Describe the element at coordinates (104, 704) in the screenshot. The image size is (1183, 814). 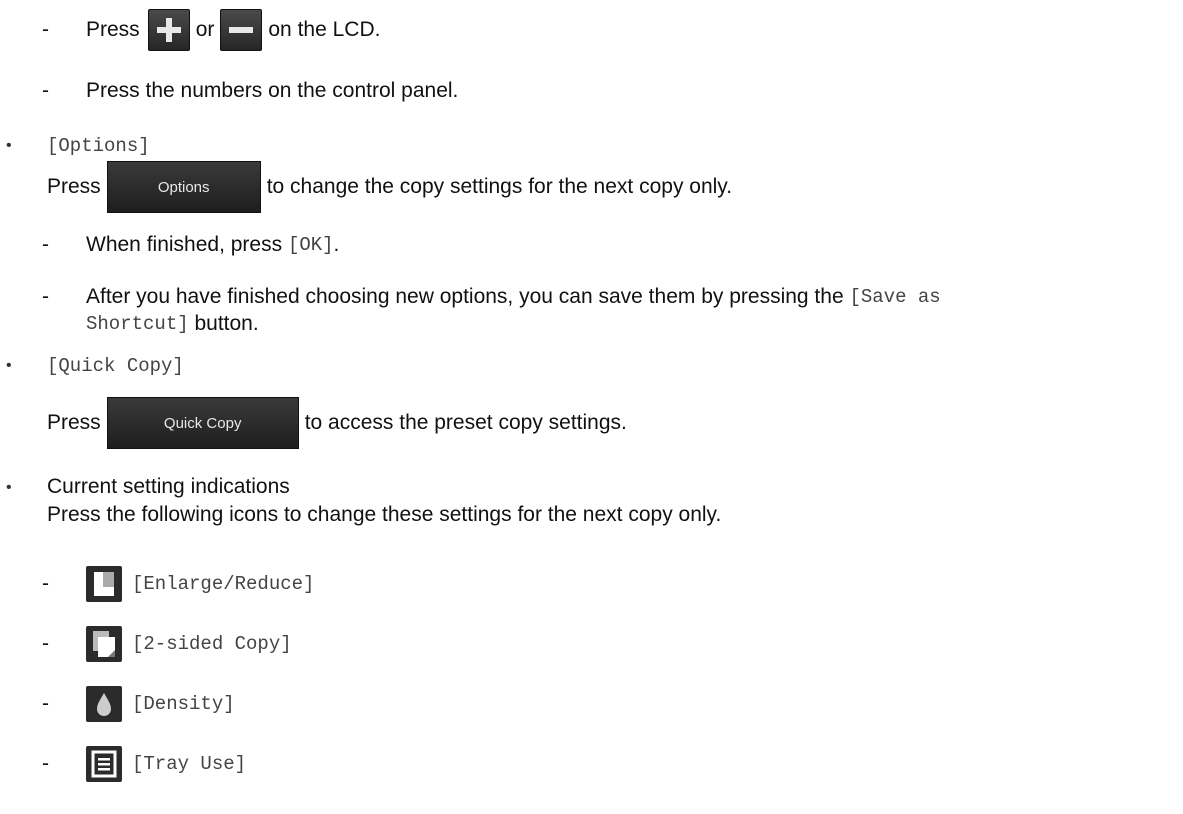
I see `density-icon` at that location.